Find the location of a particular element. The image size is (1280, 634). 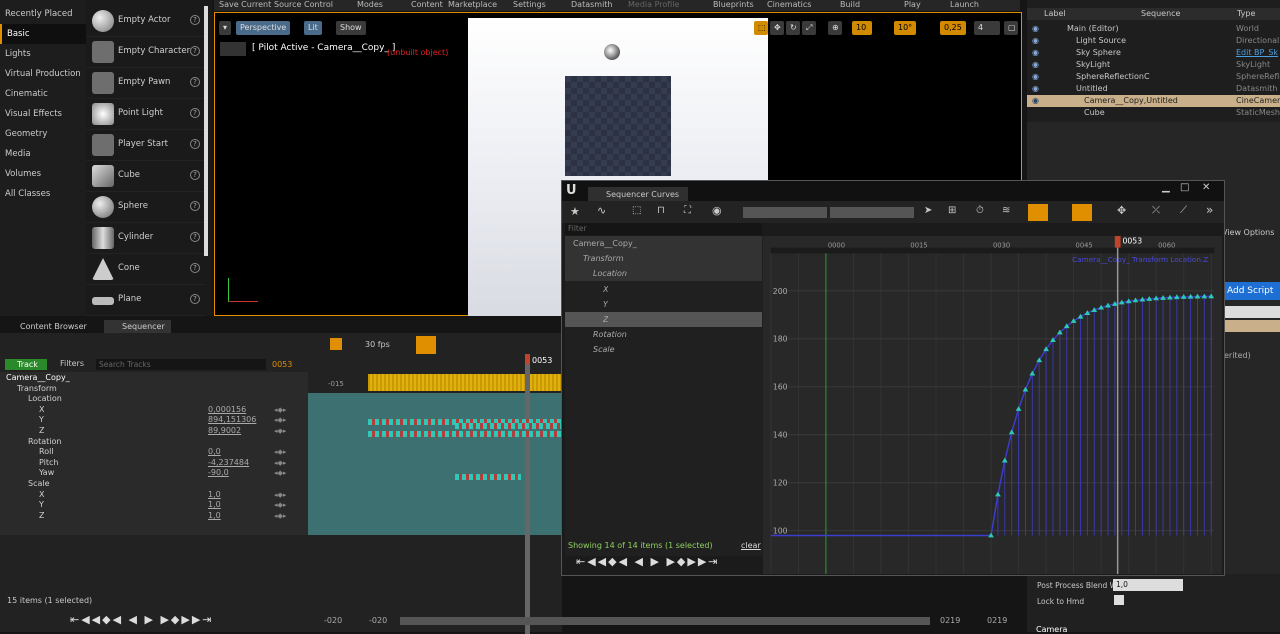

view-range-start: -020 is located at coordinates (333, 620).